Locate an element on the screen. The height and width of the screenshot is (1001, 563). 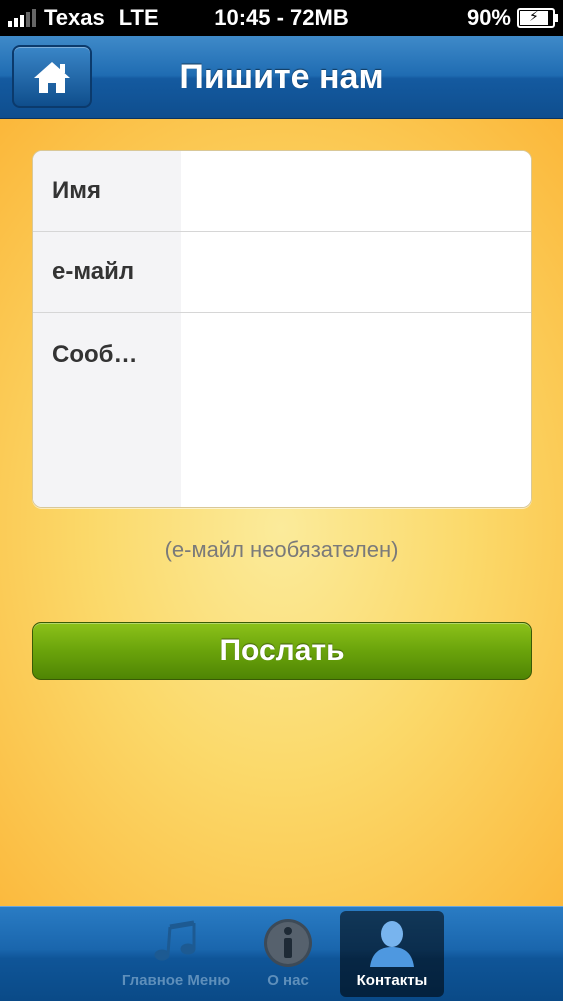
name-row: Имя is located at coordinates (282, 191).